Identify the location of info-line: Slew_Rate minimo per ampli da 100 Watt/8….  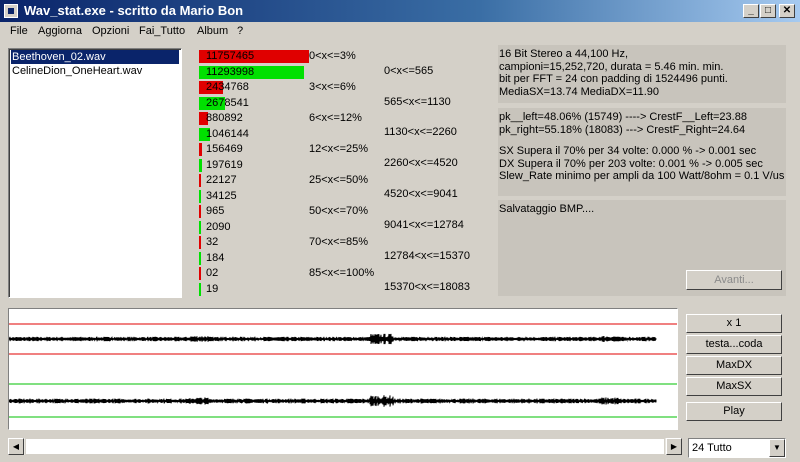
(642, 176).